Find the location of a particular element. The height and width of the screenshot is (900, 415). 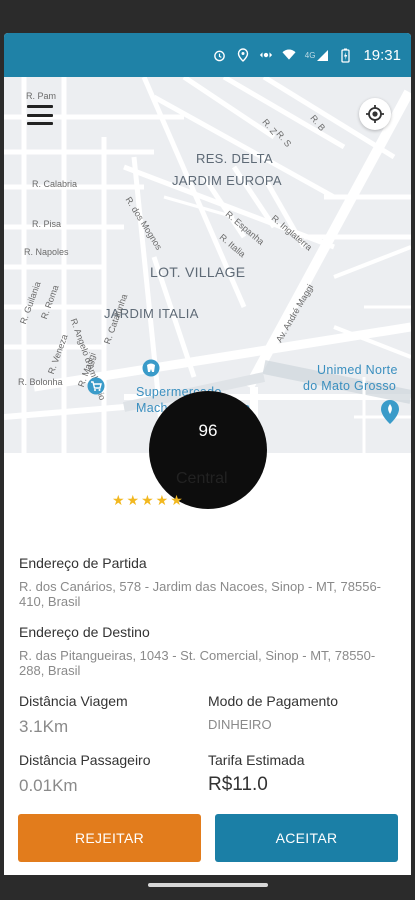

pickup-label: Endereço de Partida is located at coordinates (83, 563).